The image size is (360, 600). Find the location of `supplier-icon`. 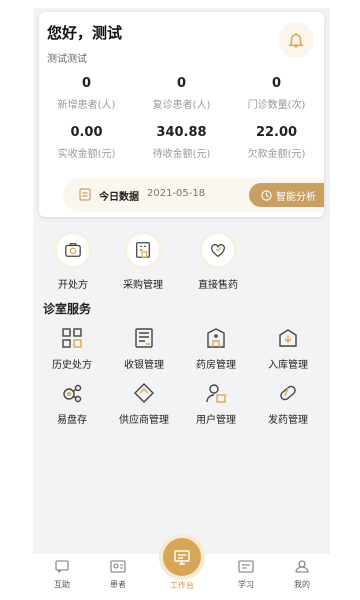

supplier-icon is located at coordinates (144, 393).